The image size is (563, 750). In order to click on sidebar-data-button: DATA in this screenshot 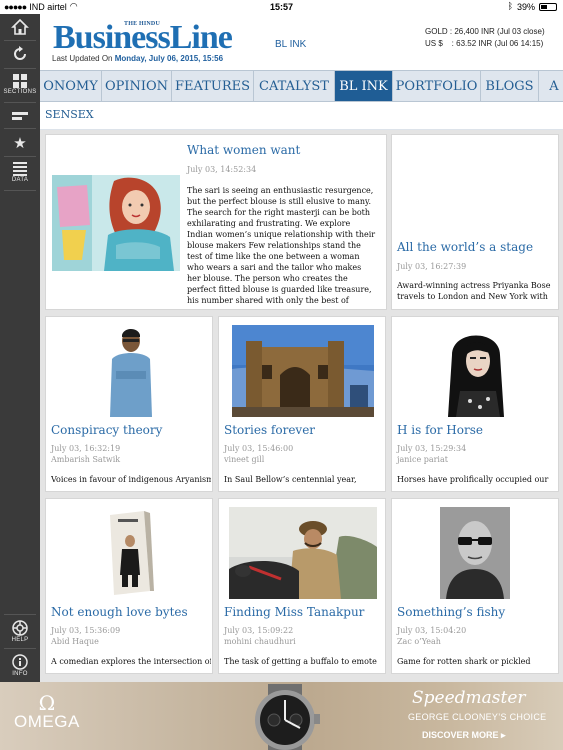, I will do `click(20, 172)`.